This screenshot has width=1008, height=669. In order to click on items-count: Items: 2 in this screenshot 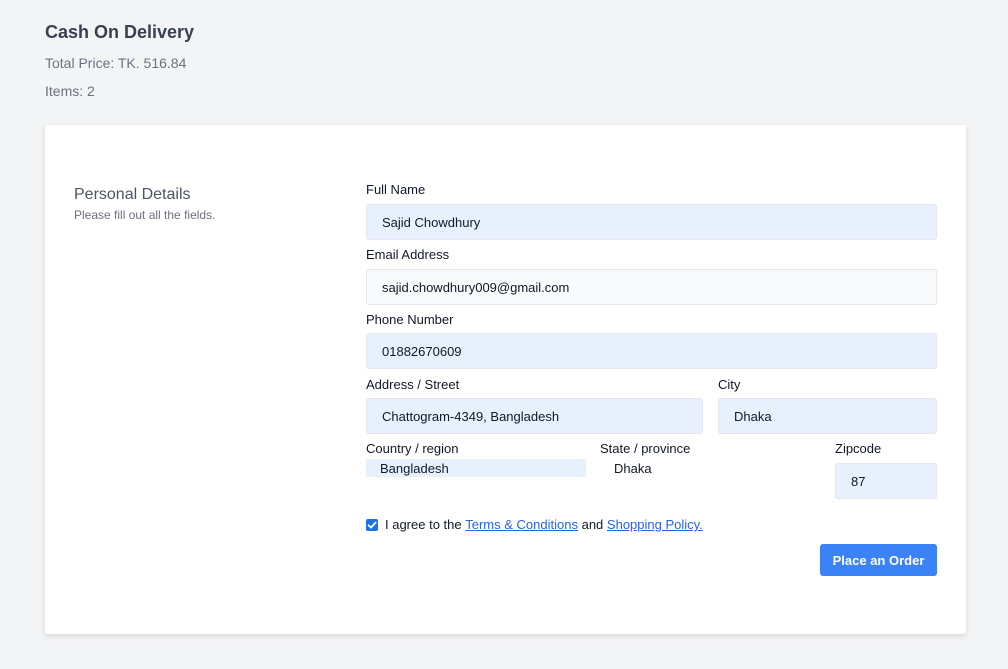, I will do `click(70, 91)`.